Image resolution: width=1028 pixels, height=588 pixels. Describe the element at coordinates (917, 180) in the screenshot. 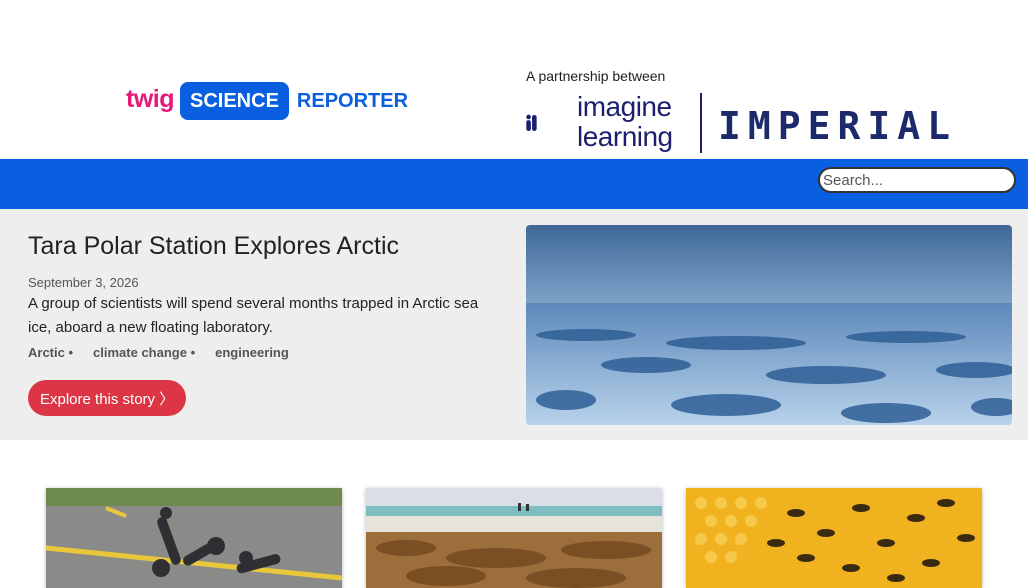

I see `search-input` at that location.